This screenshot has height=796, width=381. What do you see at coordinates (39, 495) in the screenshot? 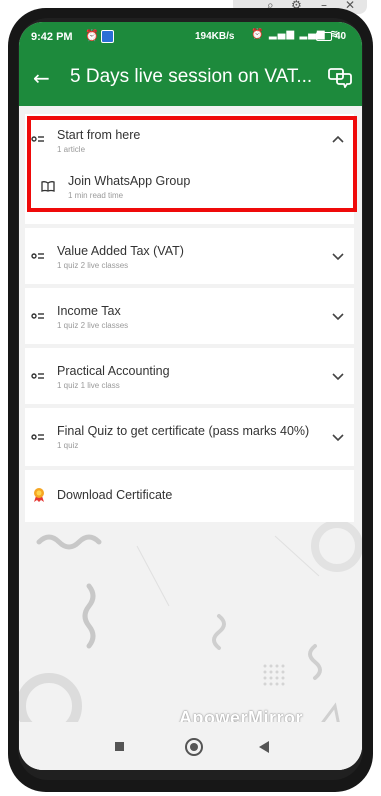
I see `certificate-ribbon-icon` at bounding box center [39, 495].